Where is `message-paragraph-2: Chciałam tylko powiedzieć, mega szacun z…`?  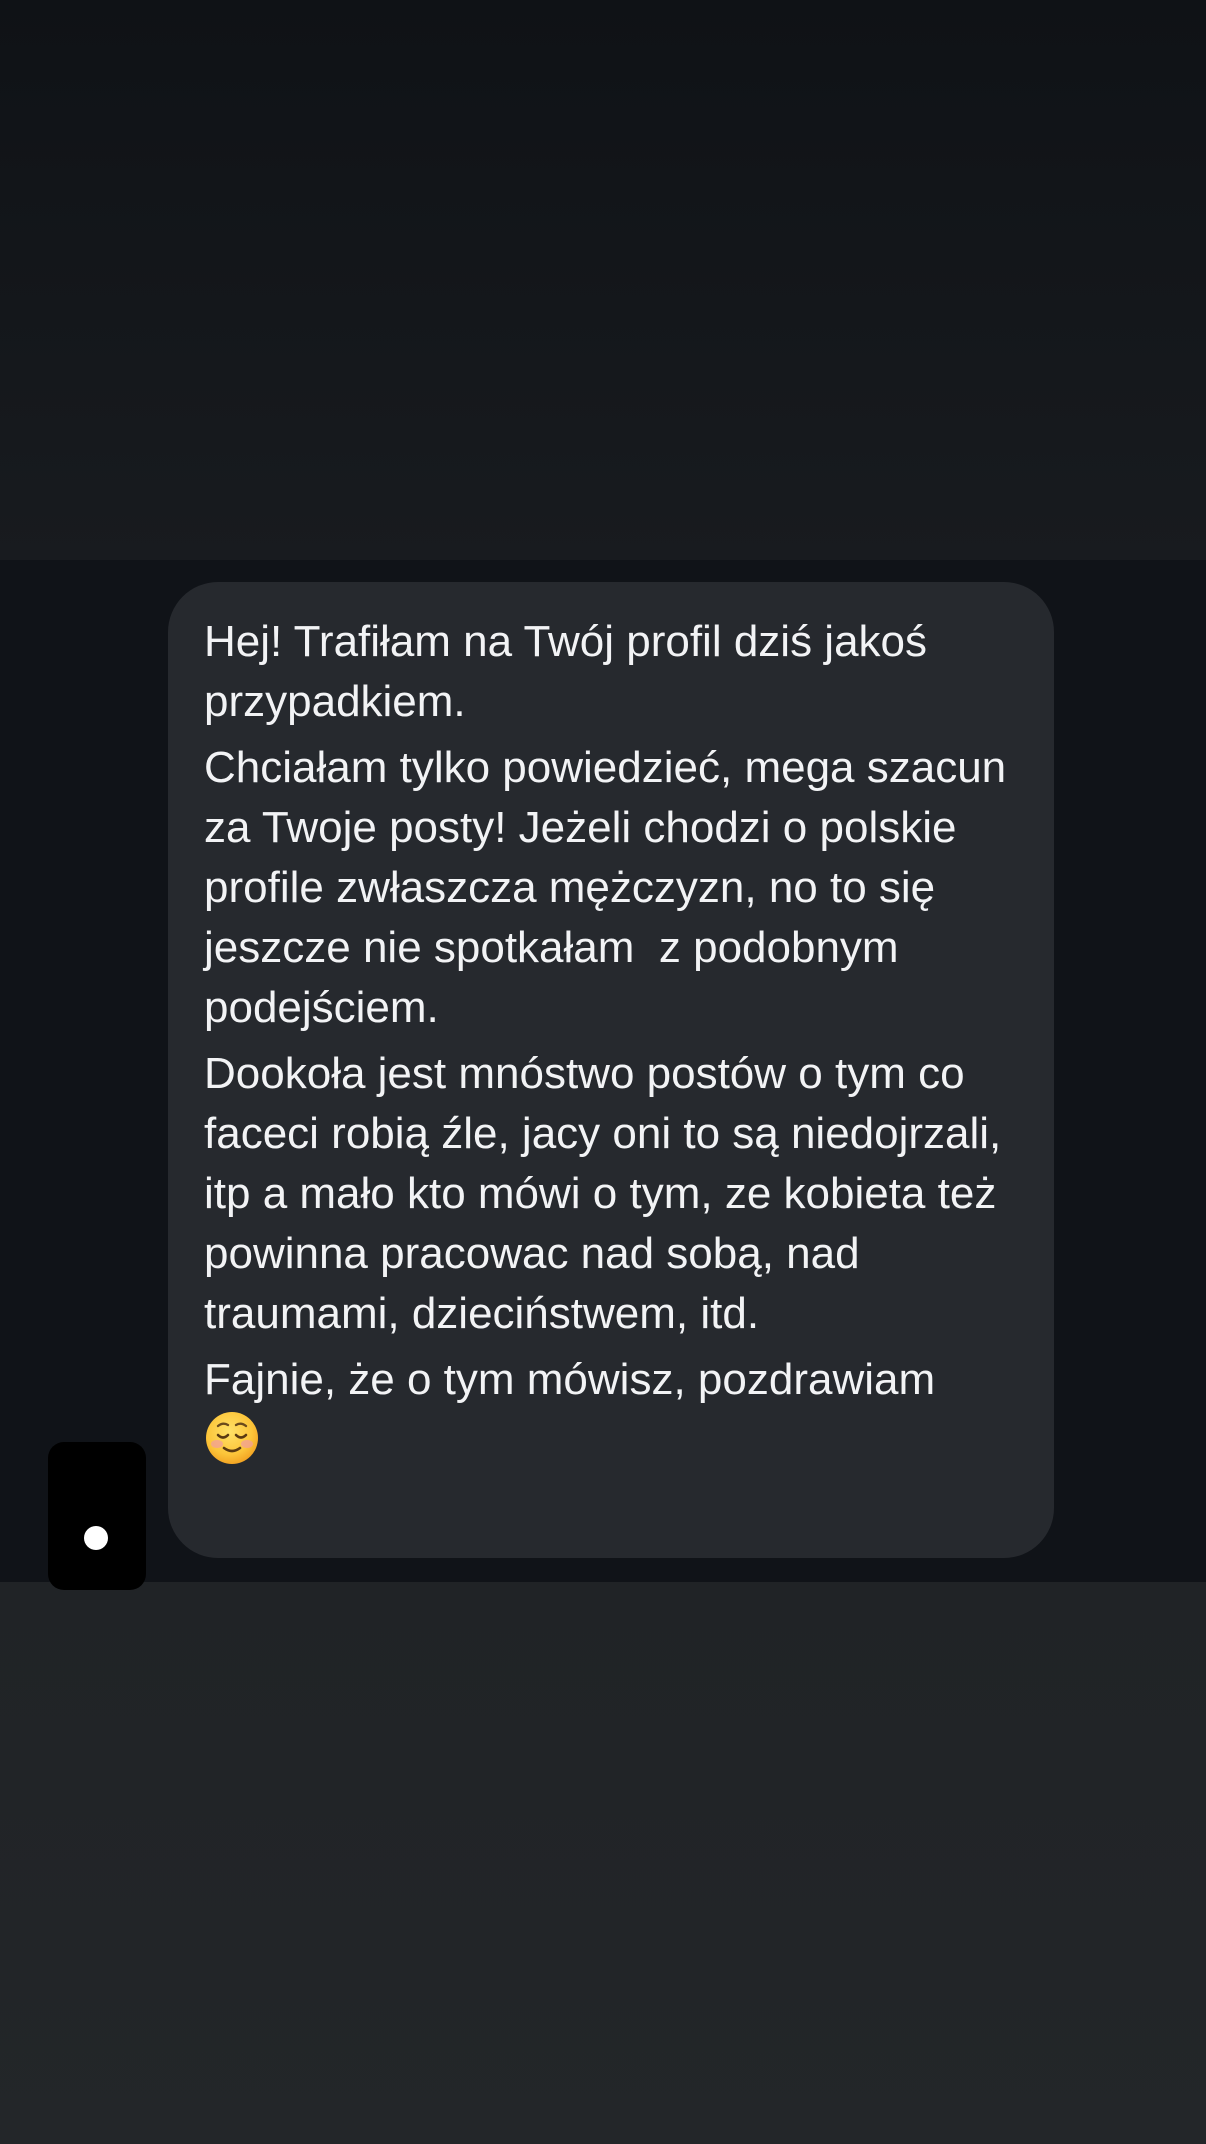
message-paragraph-2: Chciałam tylko powiedzieć, mega szacun z… is located at coordinates (611, 887).